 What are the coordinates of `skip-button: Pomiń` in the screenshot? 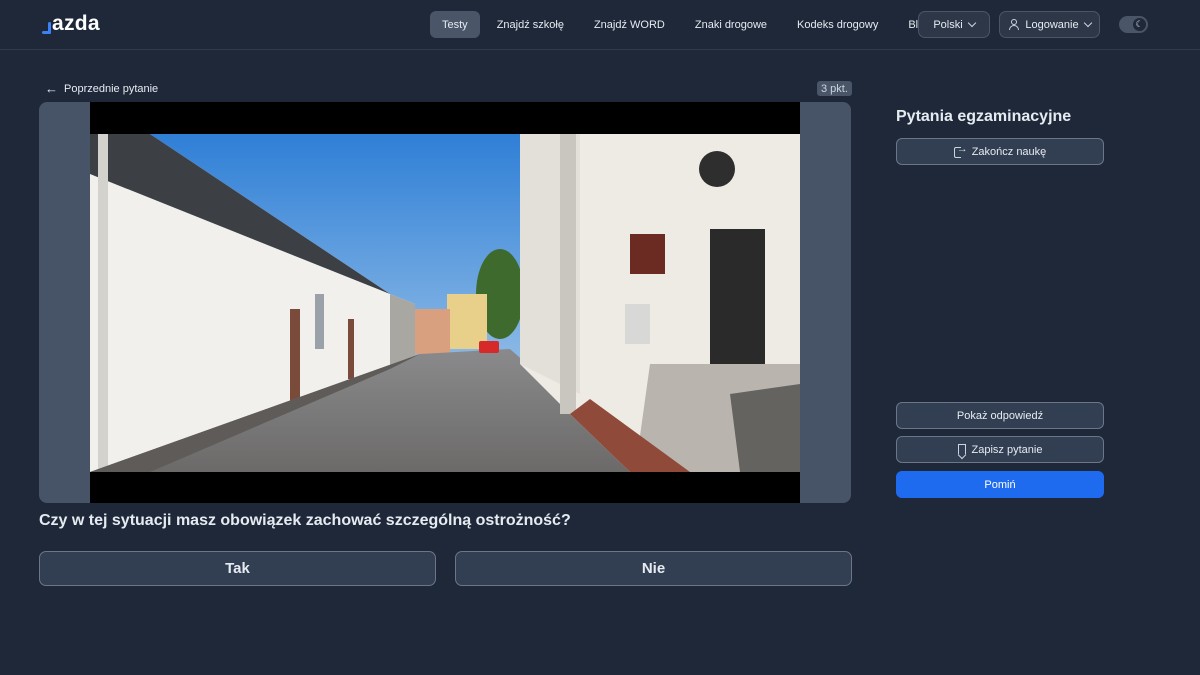 It's located at (1000, 484).